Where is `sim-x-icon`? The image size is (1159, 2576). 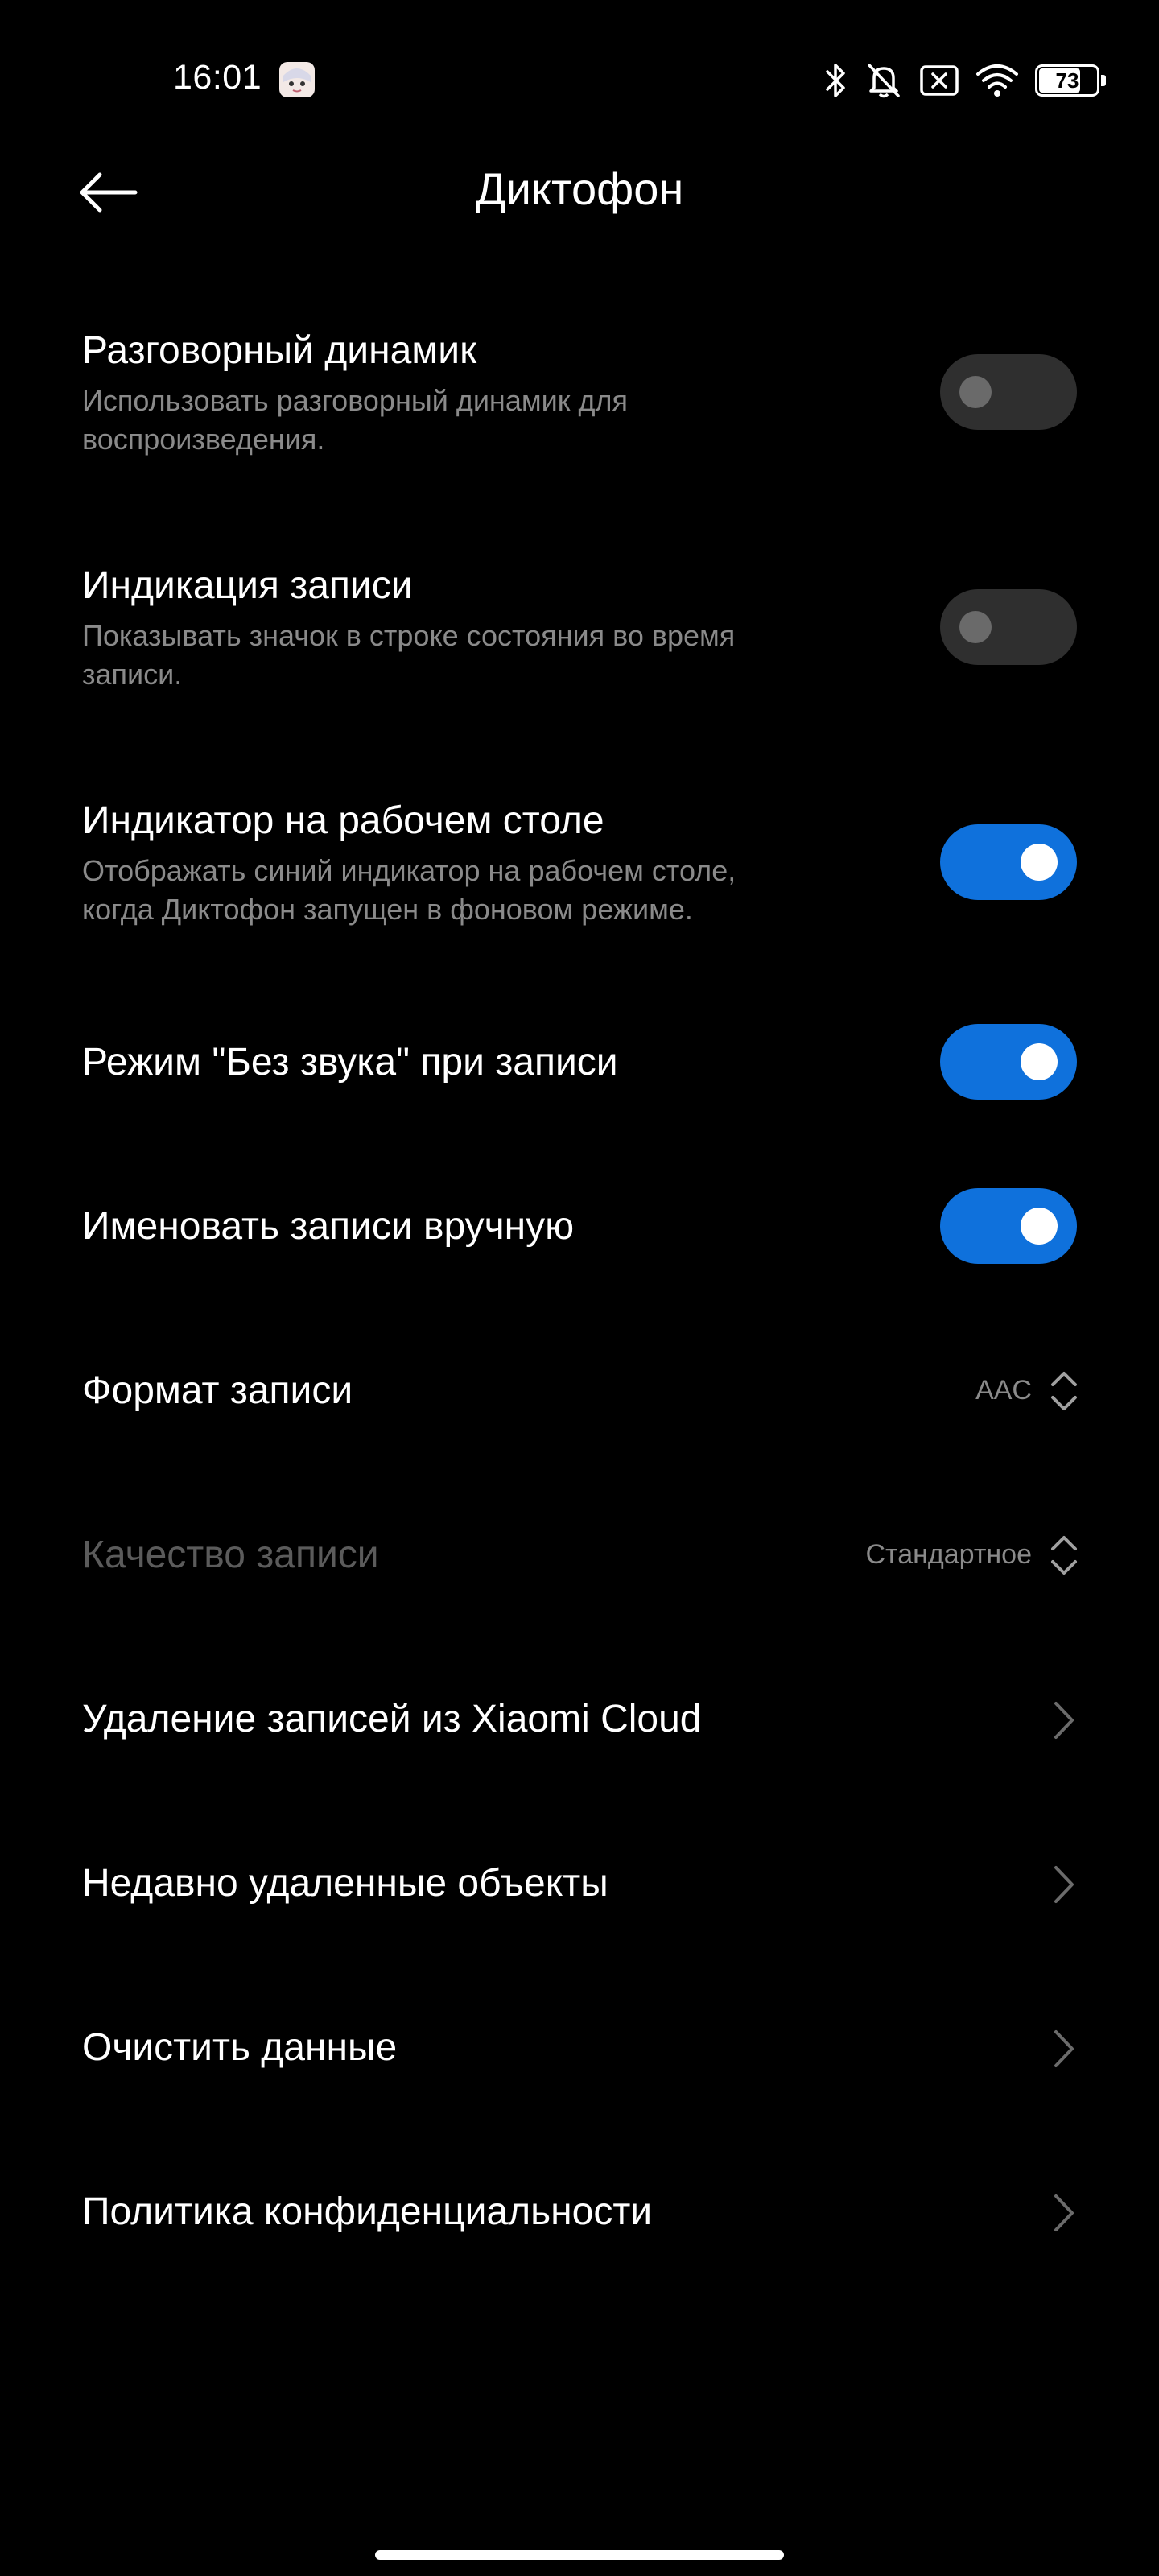 sim-x-icon is located at coordinates (939, 80).